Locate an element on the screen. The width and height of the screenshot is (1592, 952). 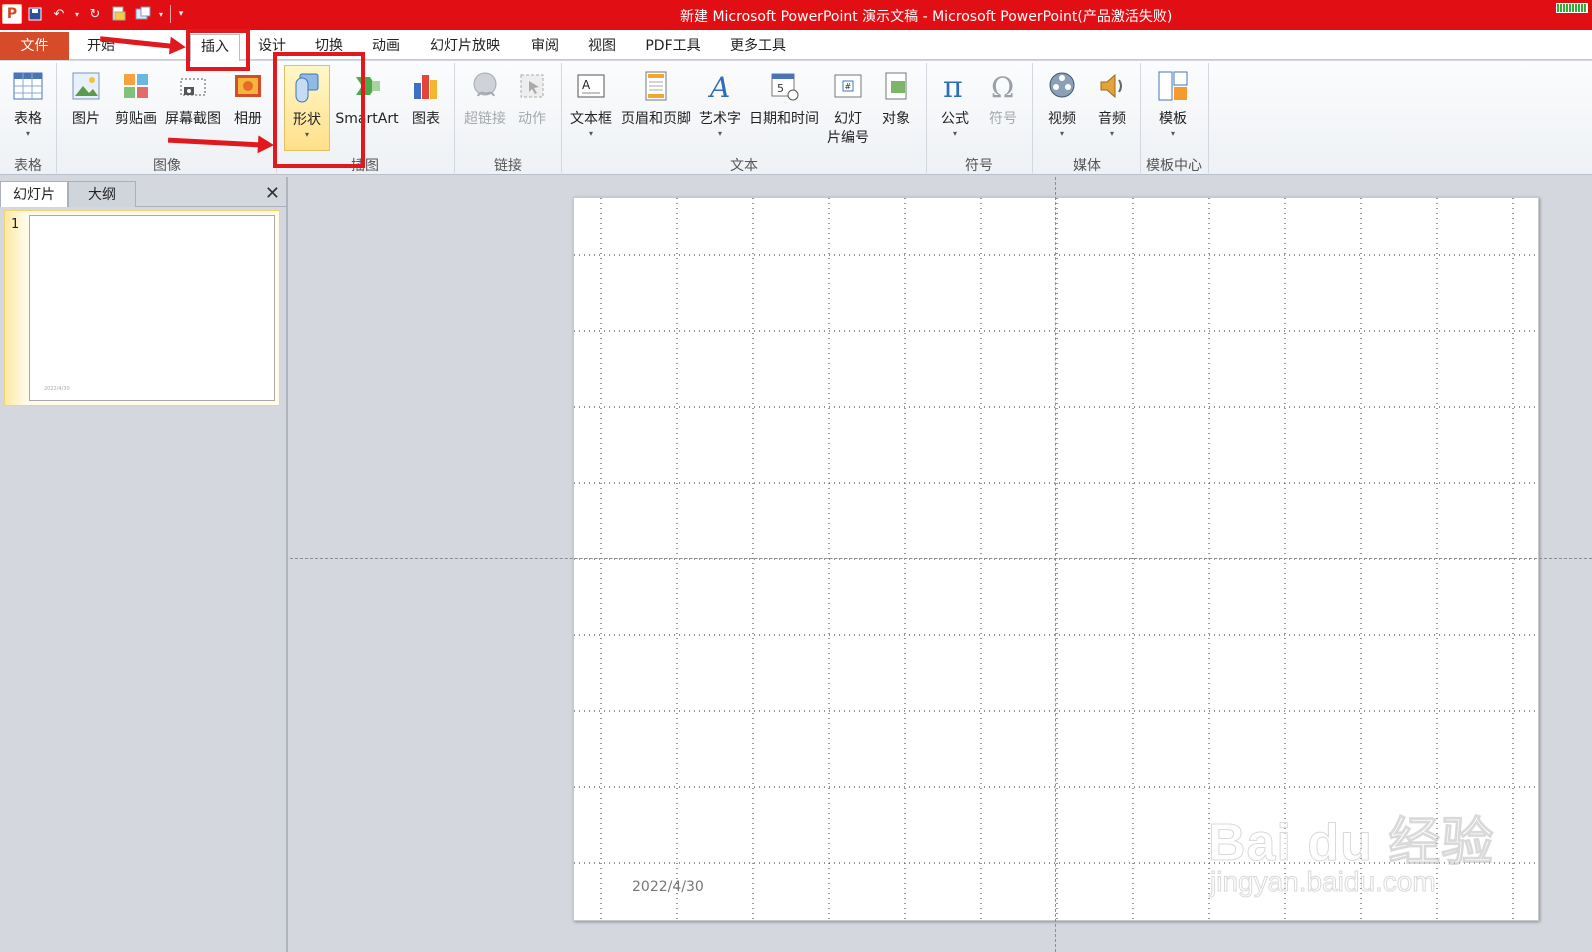
layout-icon is located at coordinates (143, 14).